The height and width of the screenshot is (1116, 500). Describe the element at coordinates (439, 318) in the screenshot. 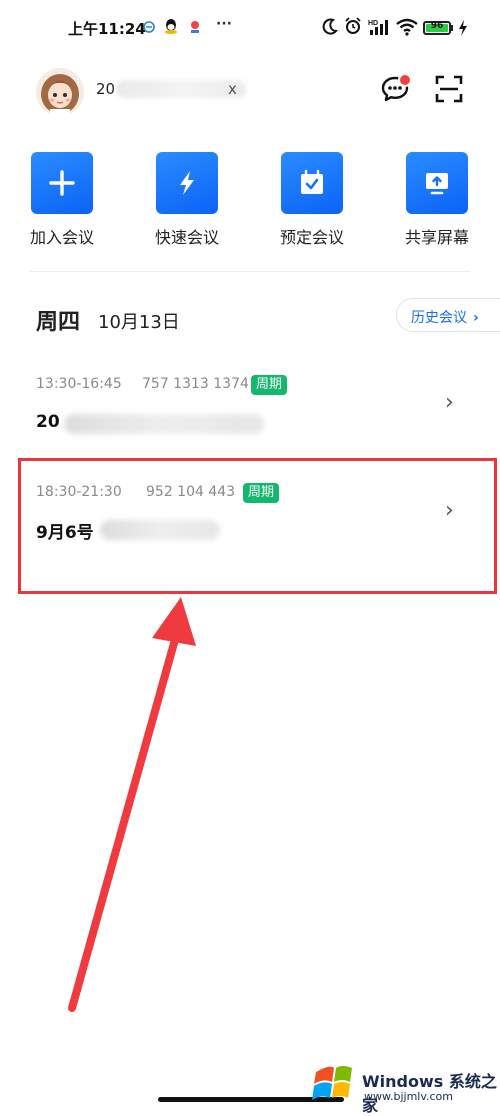

I see `history-meetings-label: 历史会议` at that location.